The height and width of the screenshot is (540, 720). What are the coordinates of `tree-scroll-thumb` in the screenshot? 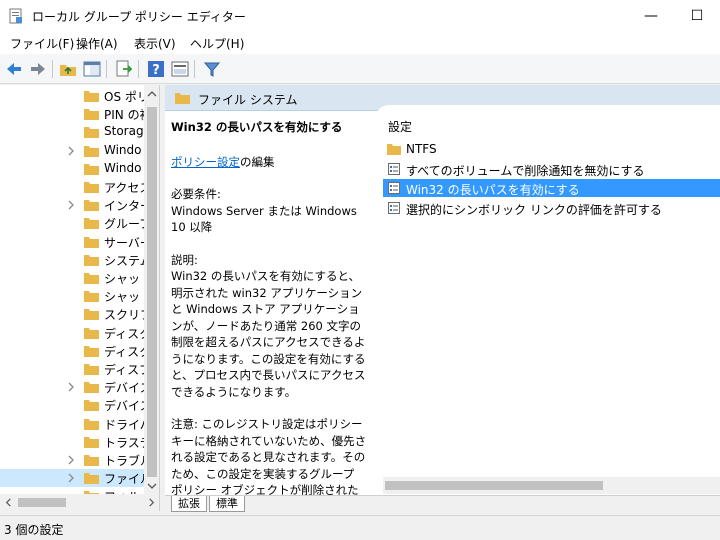 It's located at (152, 292).